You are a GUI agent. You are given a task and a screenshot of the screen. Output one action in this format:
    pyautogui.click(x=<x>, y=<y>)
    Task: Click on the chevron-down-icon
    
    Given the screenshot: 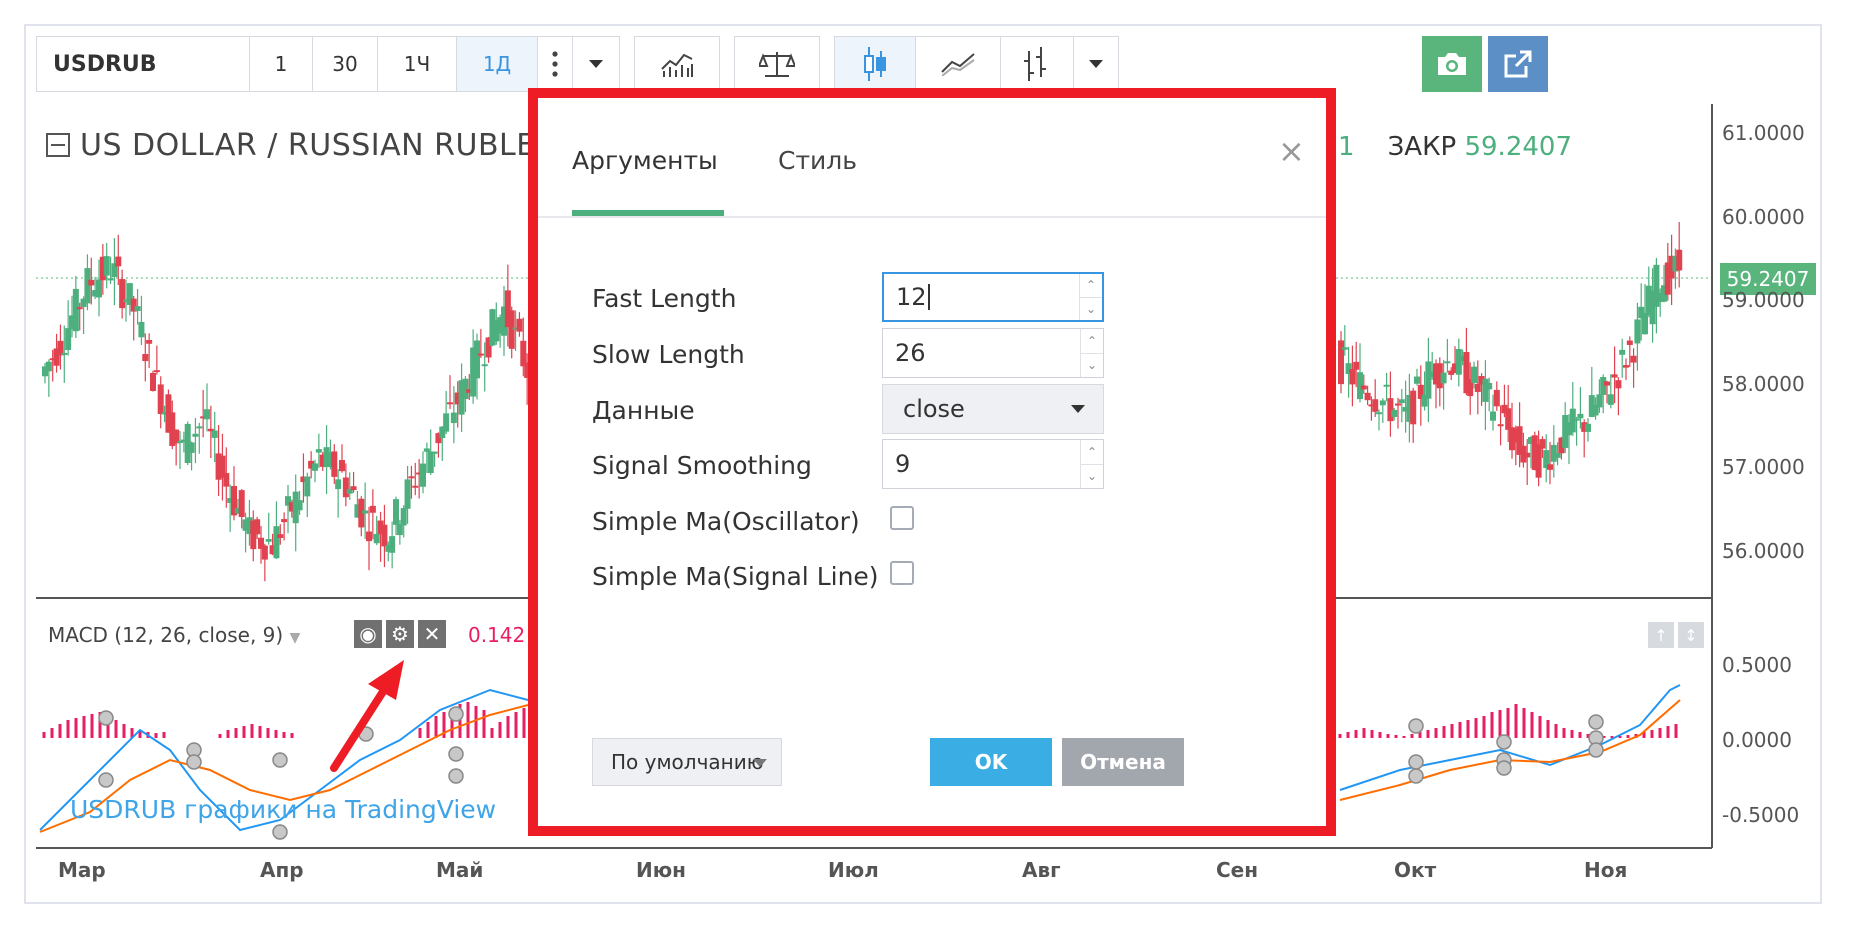 What is the action you would take?
    pyautogui.click(x=760, y=763)
    